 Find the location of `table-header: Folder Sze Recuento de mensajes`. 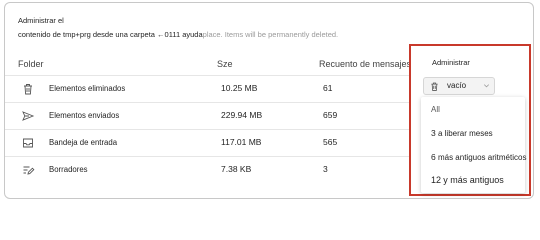

table-header: Folder Sze Recuento de mensajes is located at coordinates (210, 64).